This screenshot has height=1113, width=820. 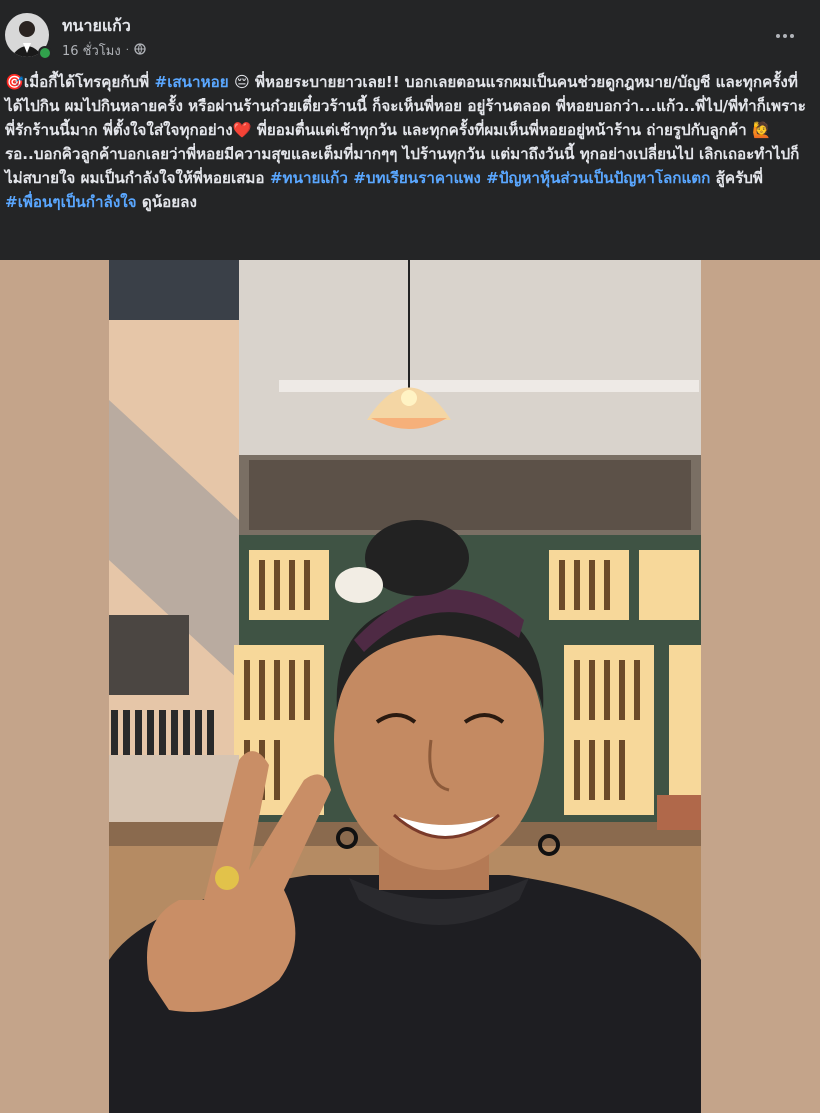 I want to click on hashtag-link: #เสนาหอย, so click(x=191, y=82).